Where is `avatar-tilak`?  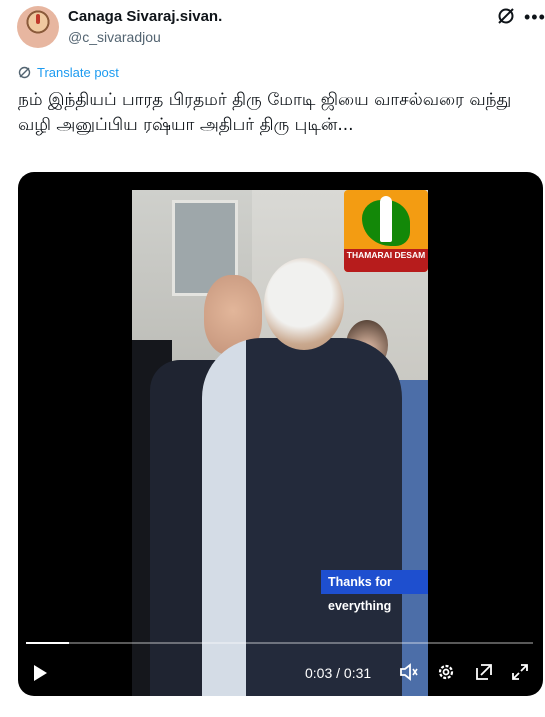 avatar-tilak is located at coordinates (38, 19).